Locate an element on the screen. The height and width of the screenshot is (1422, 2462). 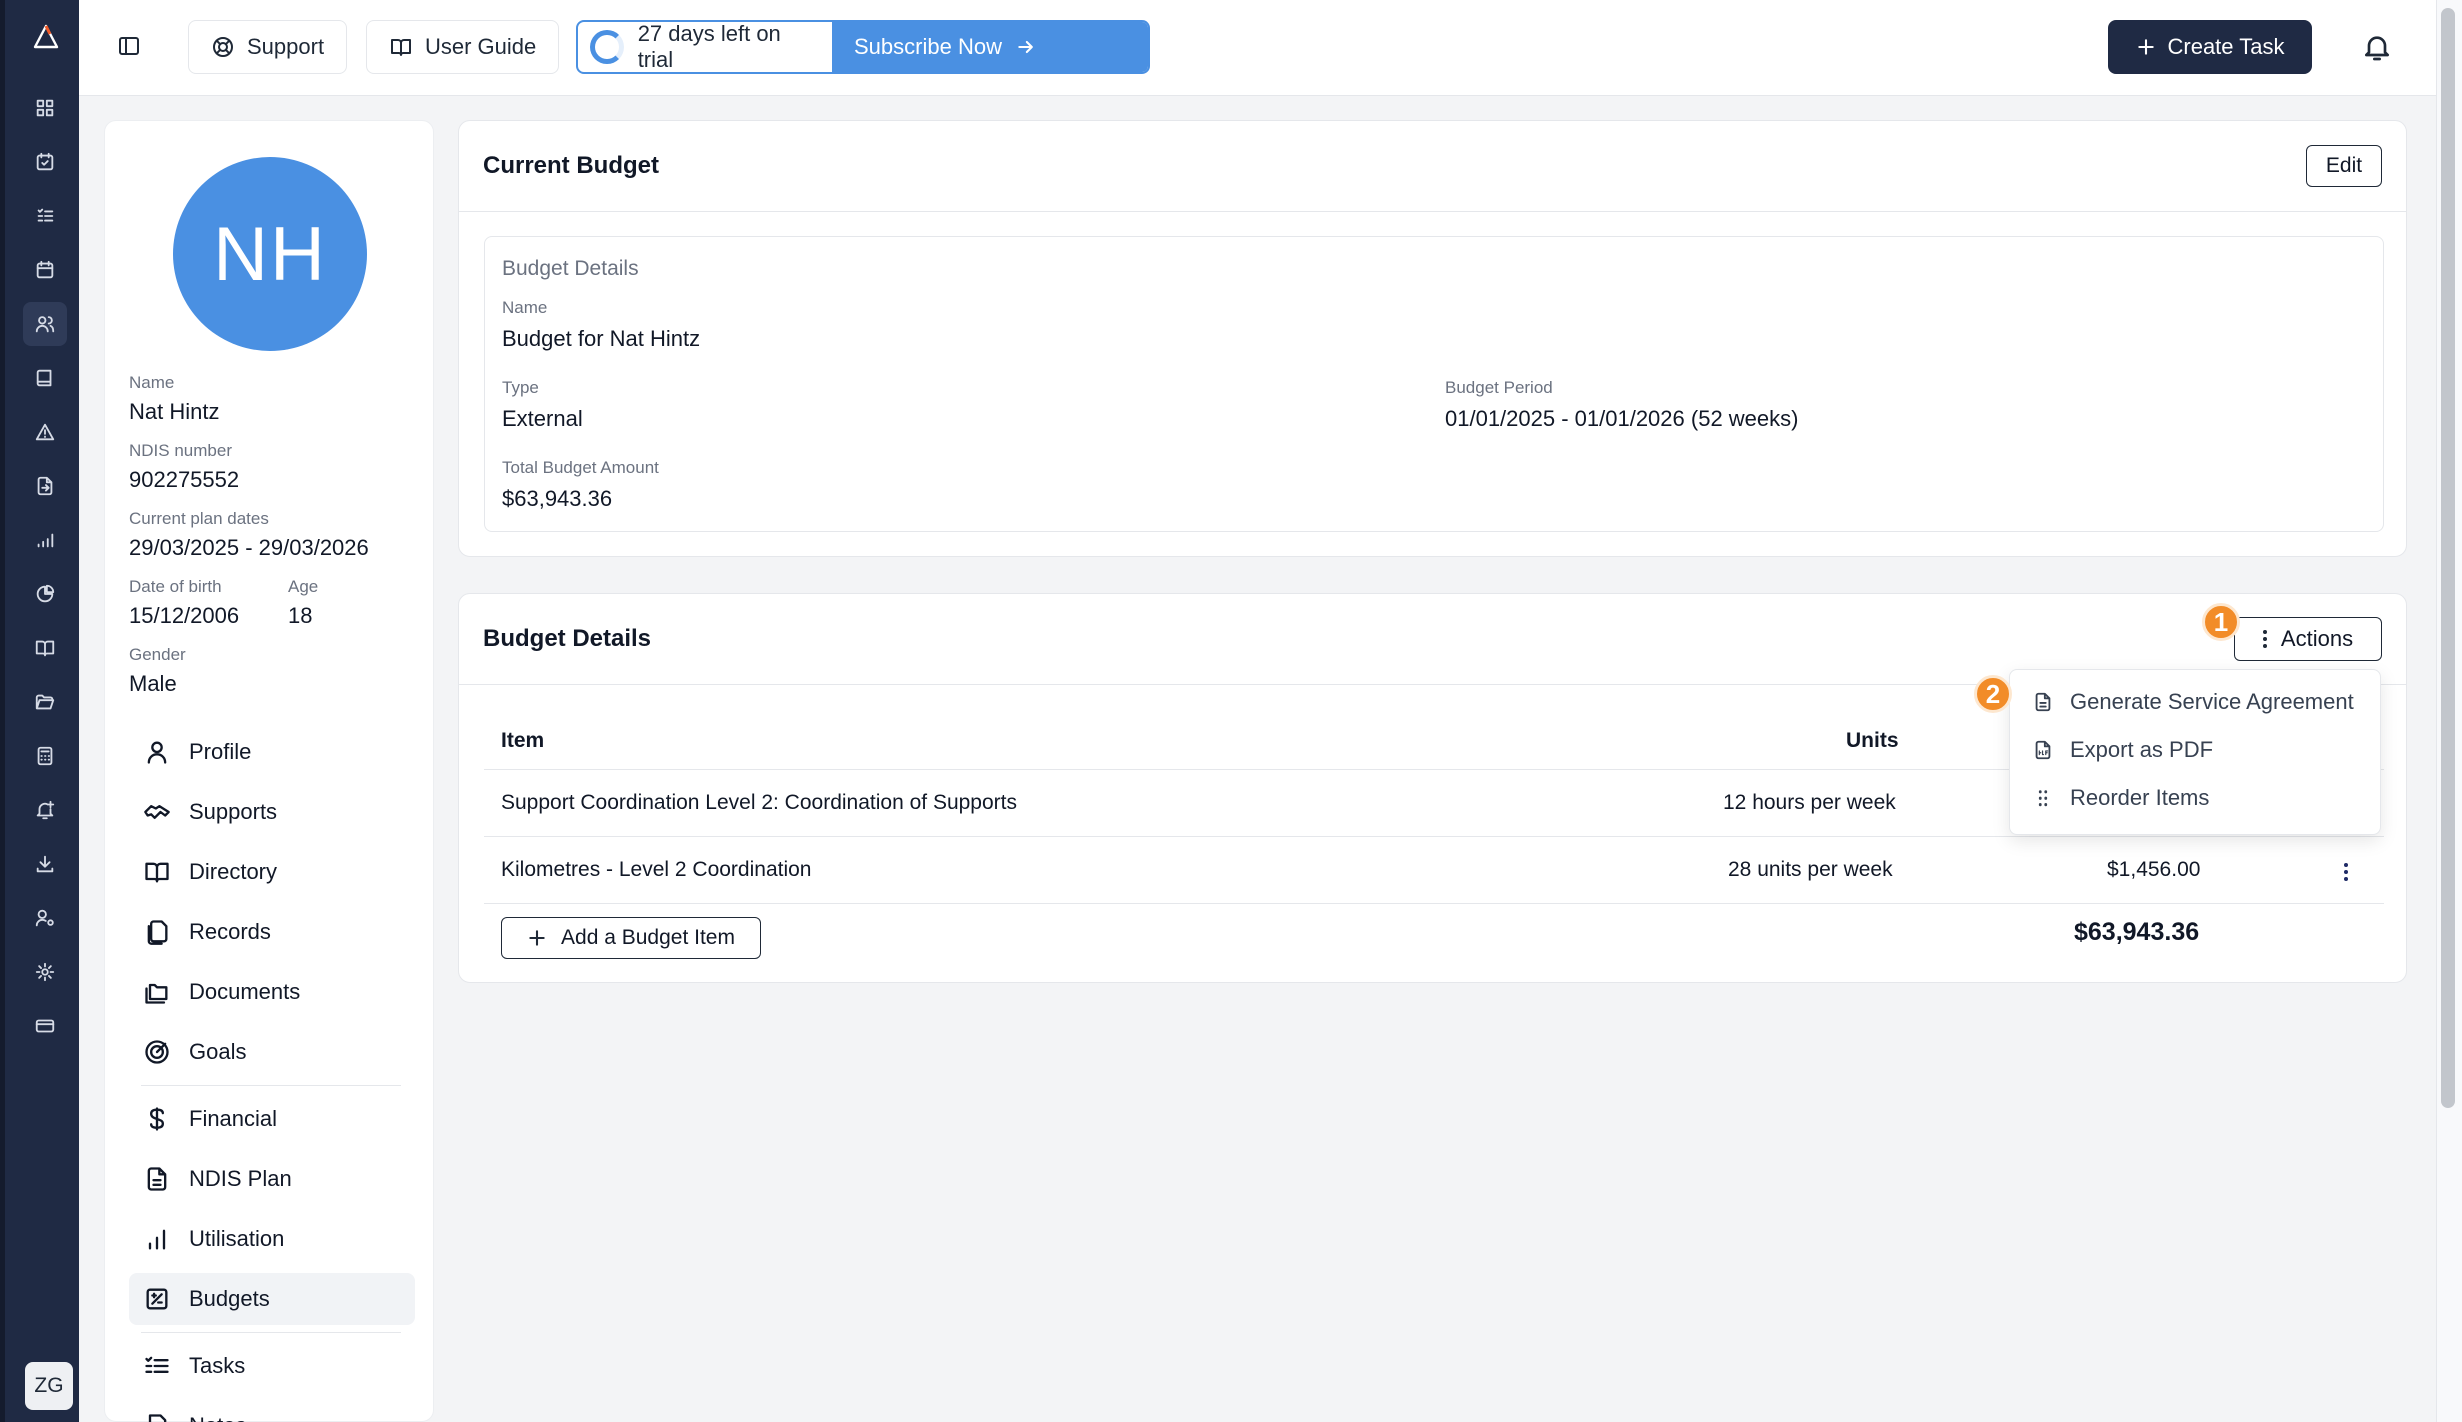
settings-icon is located at coordinates (45, 972).